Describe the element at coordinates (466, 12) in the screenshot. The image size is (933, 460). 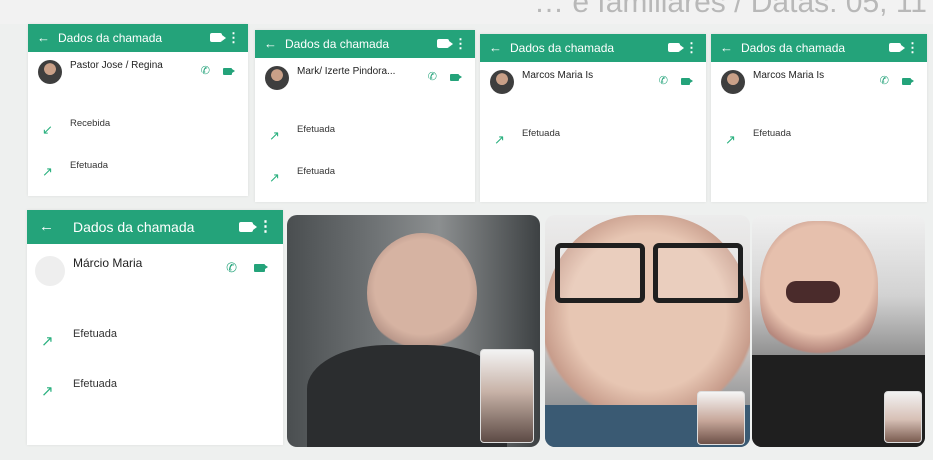
I see `cropped-header: … e familiares / Datas: 05, 11` at that location.